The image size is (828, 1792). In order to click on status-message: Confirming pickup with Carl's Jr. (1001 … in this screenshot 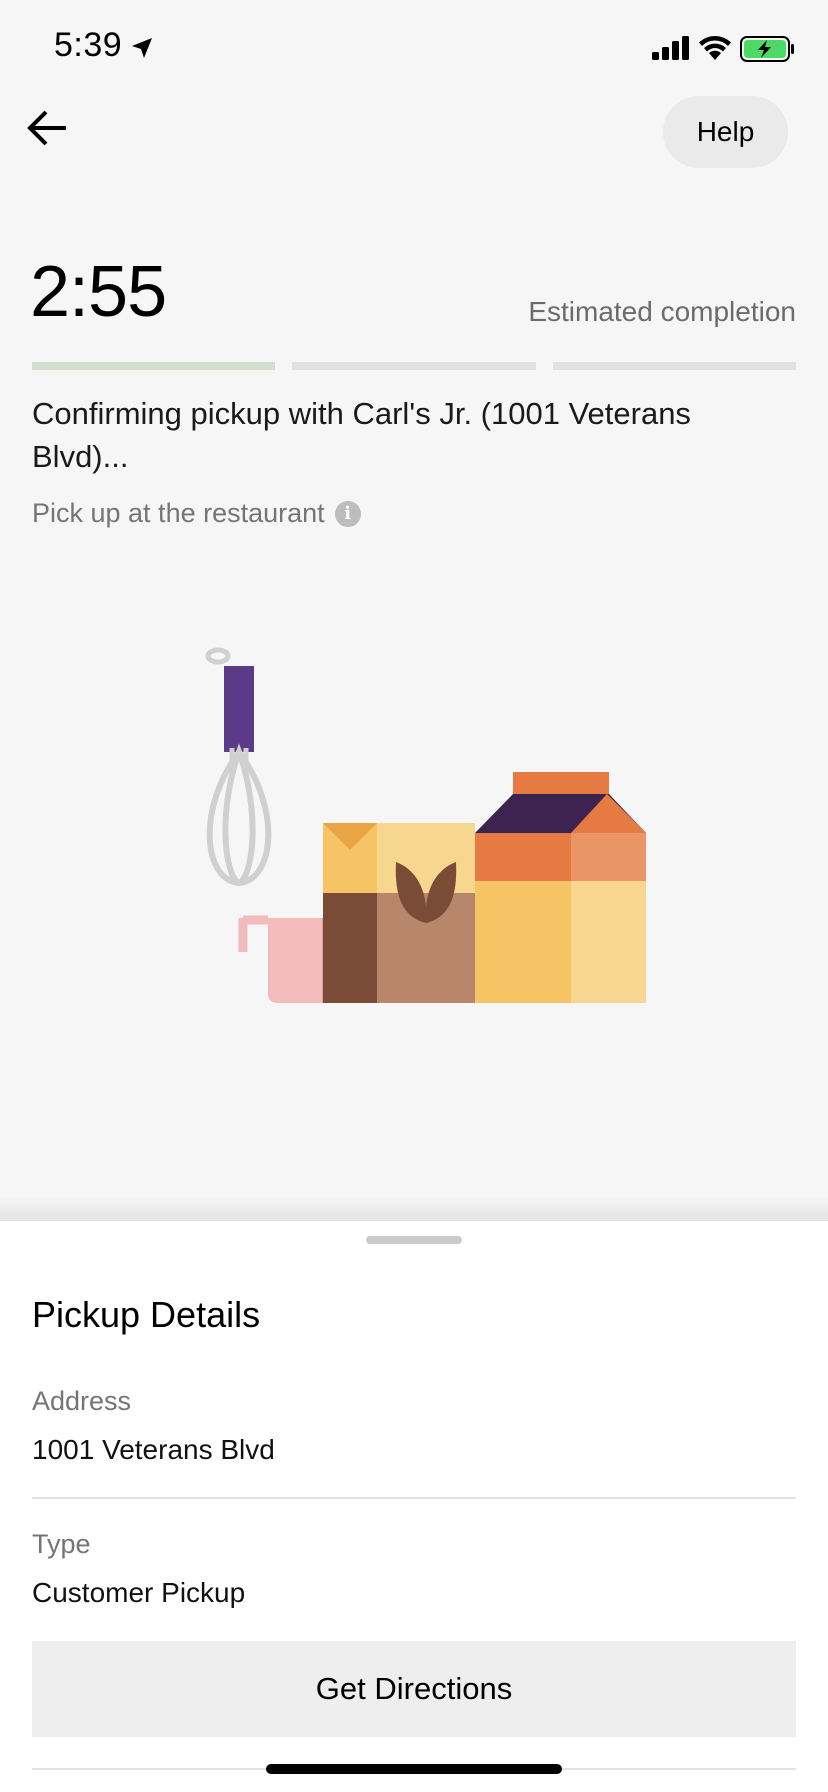, I will do `click(361, 435)`.